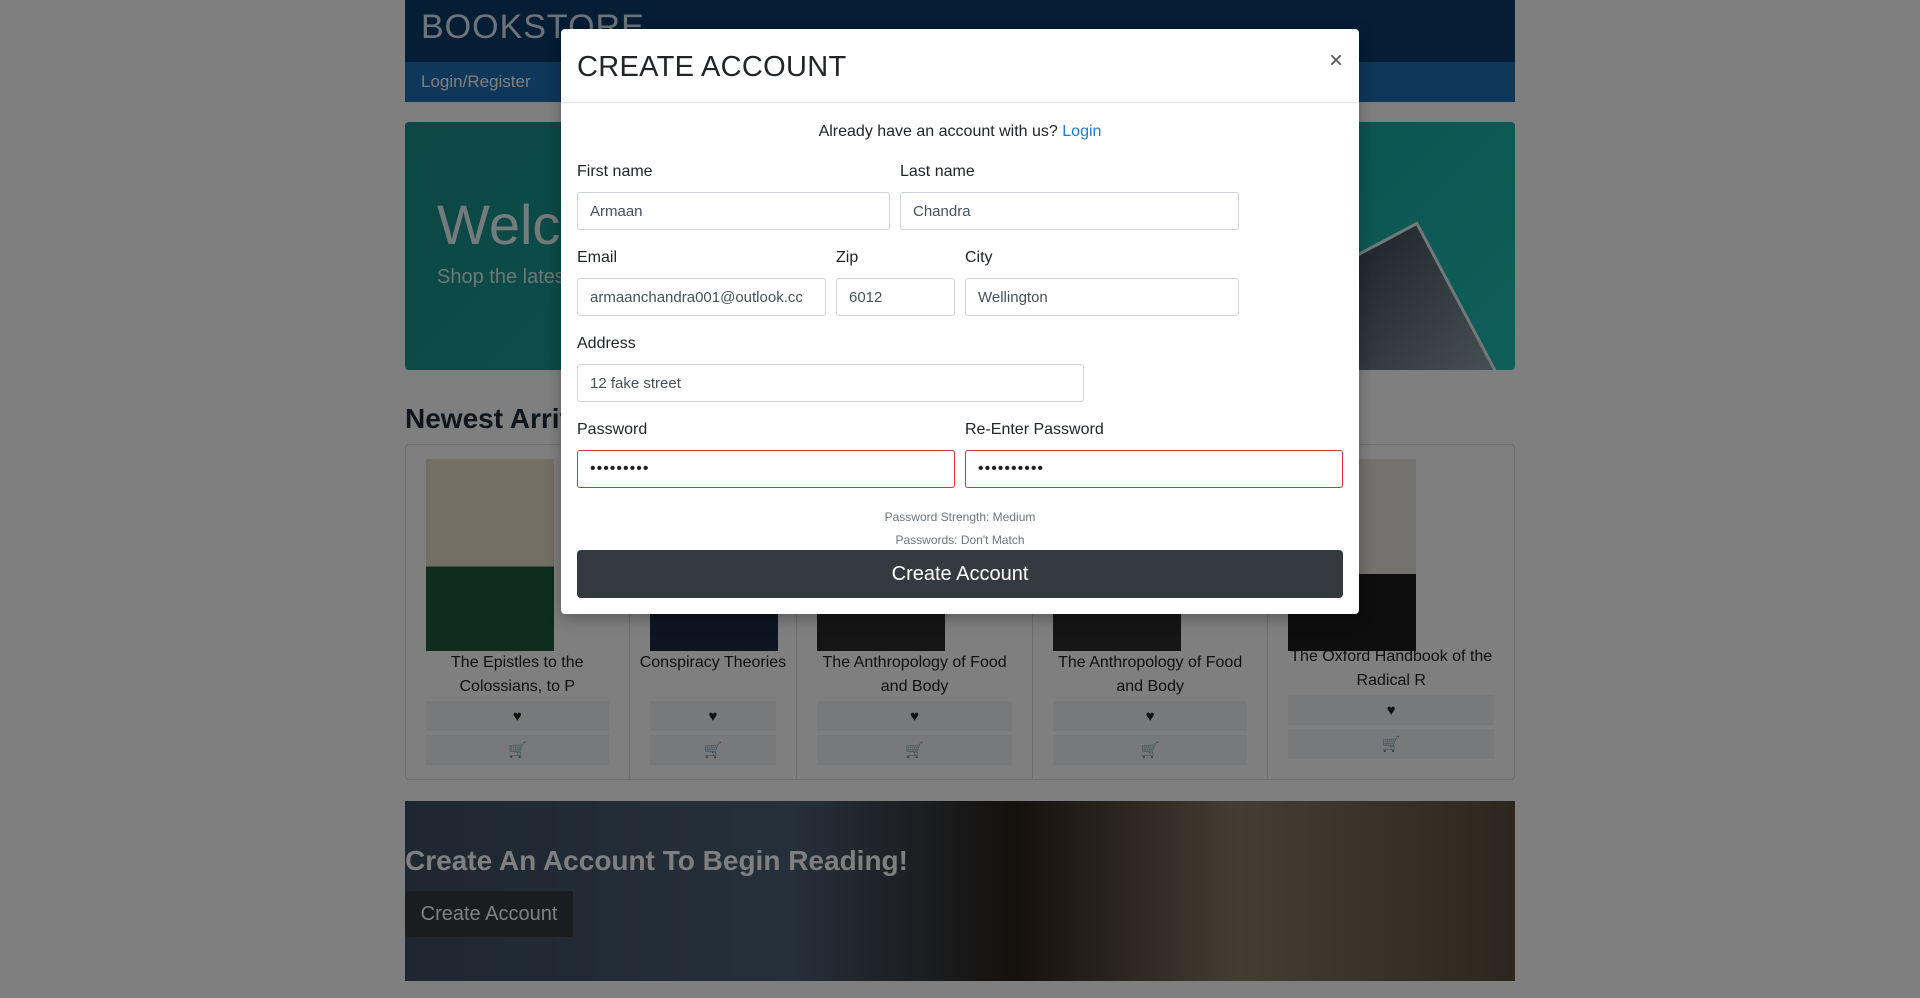 This screenshot has height=998, width=1920. What do you see at coordinates (696, 297) in the screenshot?
I see `email-value: armaanchandra001@outlook.cc` at bounding box center [696, 297].